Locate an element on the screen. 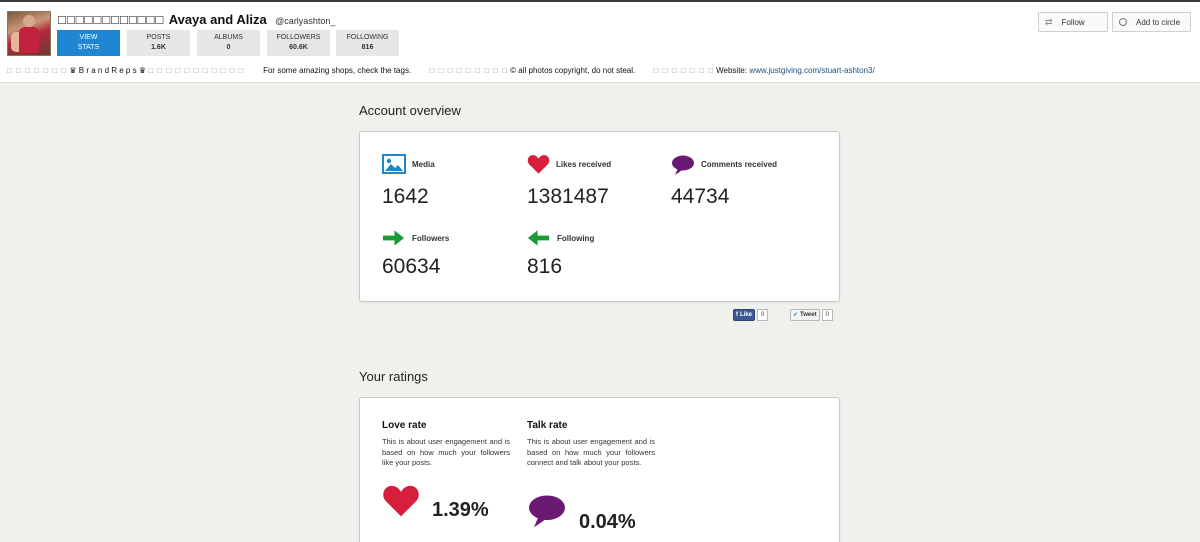 Image resolution: width=1200 pixels, height=542 pixels. followers-label: Followers is located at coordinates (431, 238).